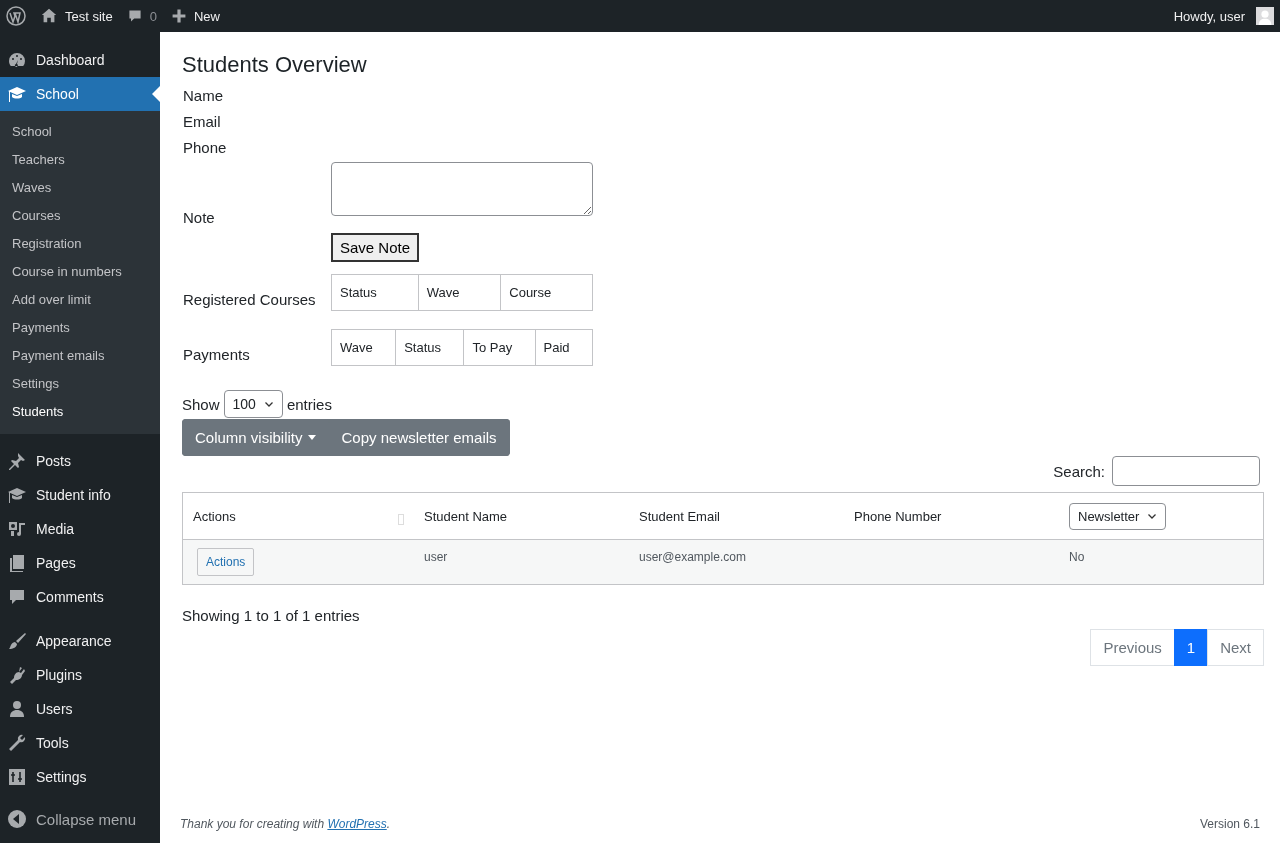  I want to click on photo-note-icon, so click(17, 529).